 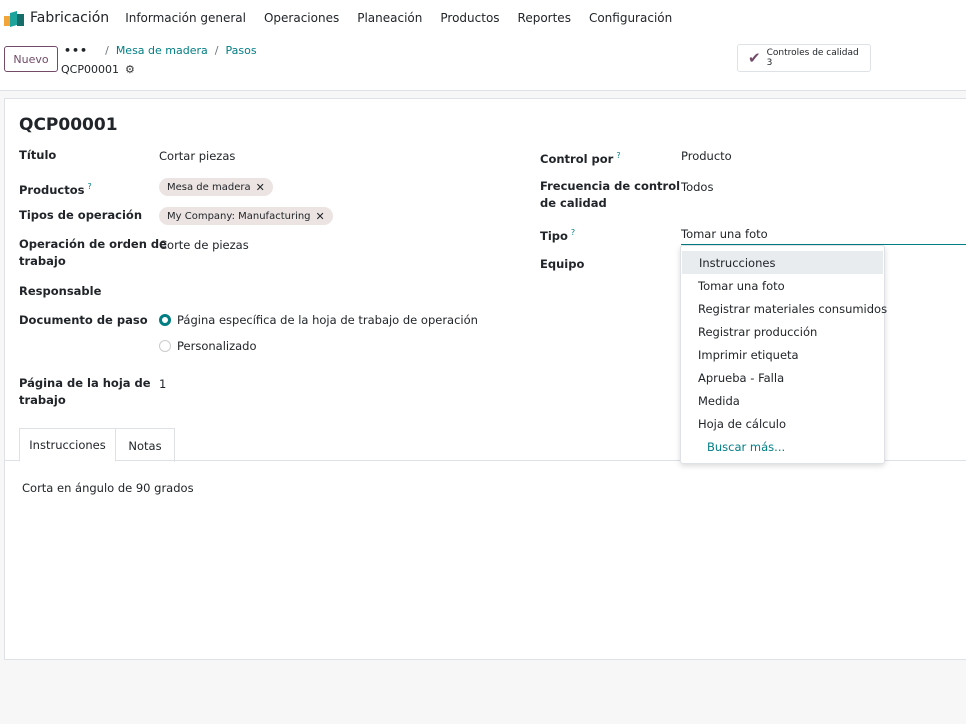 What do you see at coordinates (782, 400) in the screenshot?
I see `option-medida: Medida` at bounding box center [782, 400].